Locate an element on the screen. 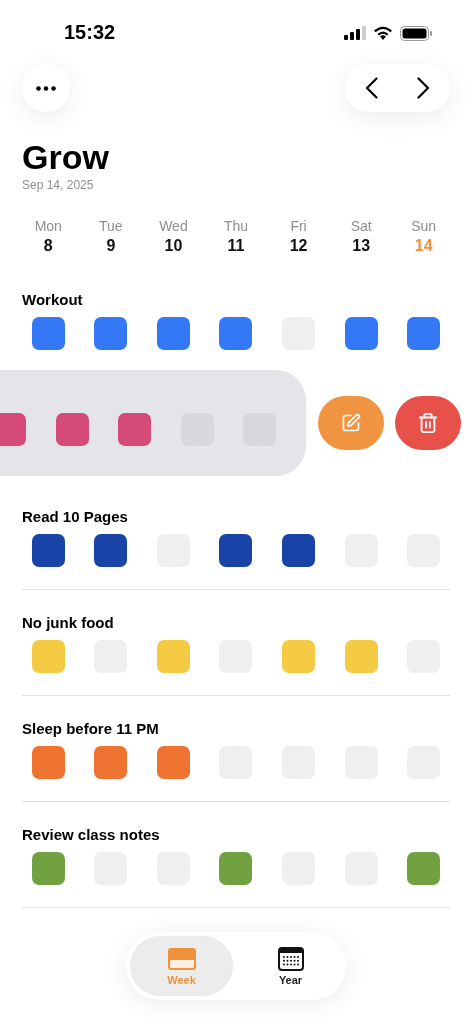 This screenshot has height=1024, width=472. battery-icon is located at coordinates (416, 33).